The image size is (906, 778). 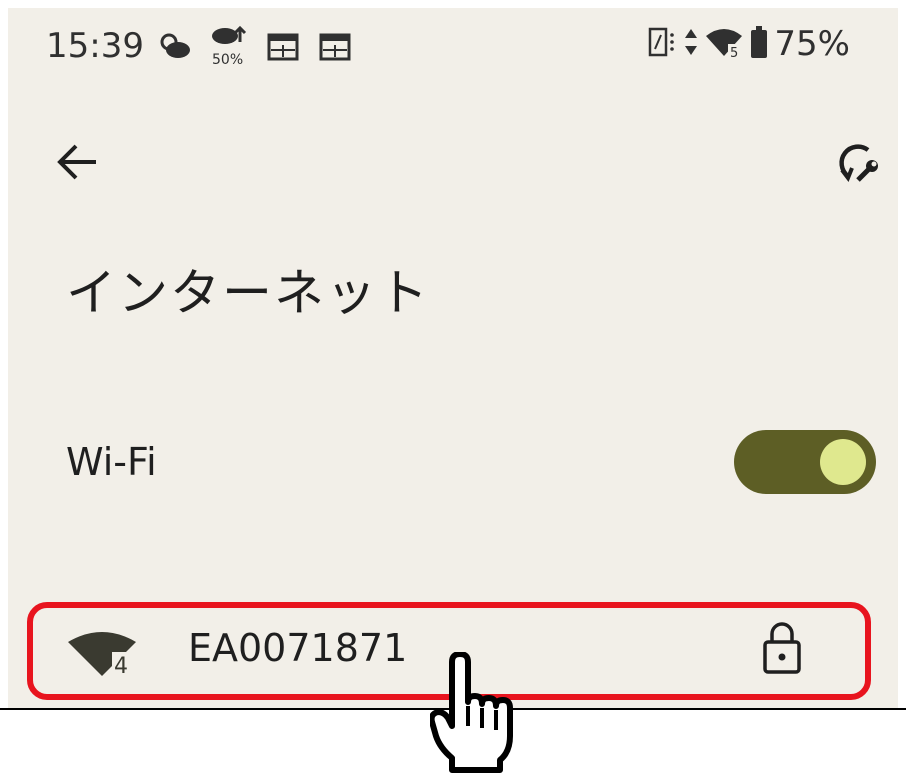 What do you see at coordinates (95, 46) in the screenshot?
I see `status-time: 15:39` at bounding box center [95, 46].